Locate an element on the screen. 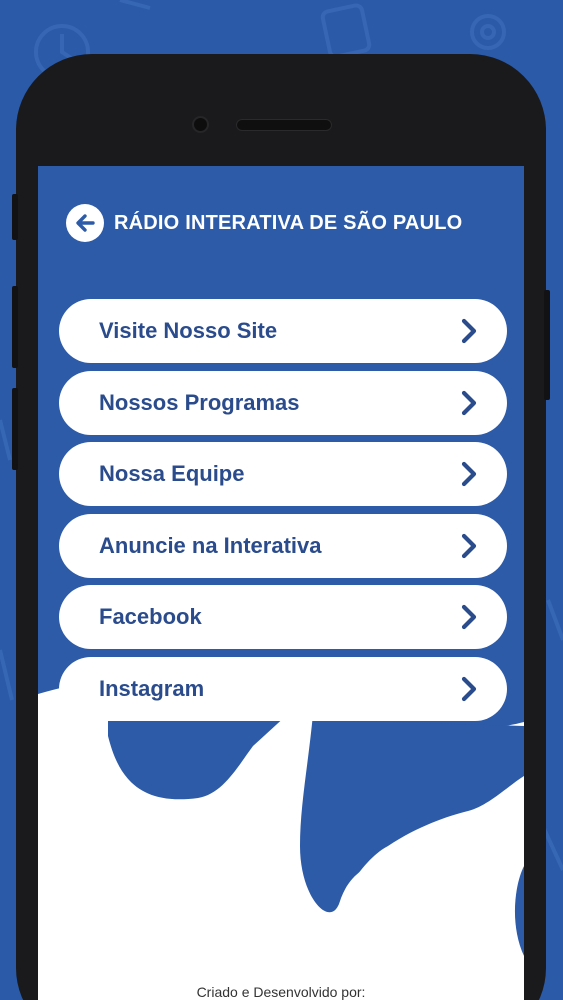 This screenshot has height=1000, width=563. earpiece-speaker is located at coordinates (284, 125).